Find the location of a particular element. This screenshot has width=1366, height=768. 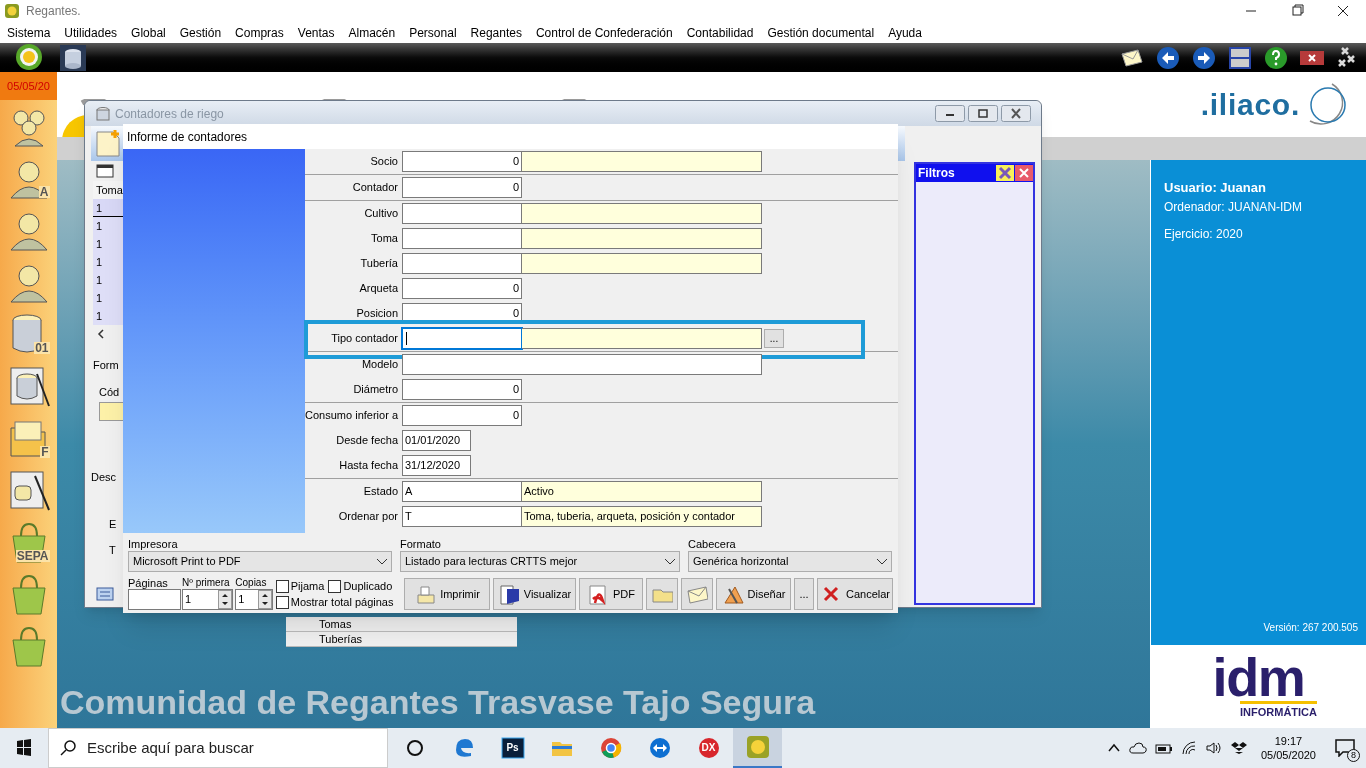

dropdown: Genérica horizontal is located at coordinates (790, 561).